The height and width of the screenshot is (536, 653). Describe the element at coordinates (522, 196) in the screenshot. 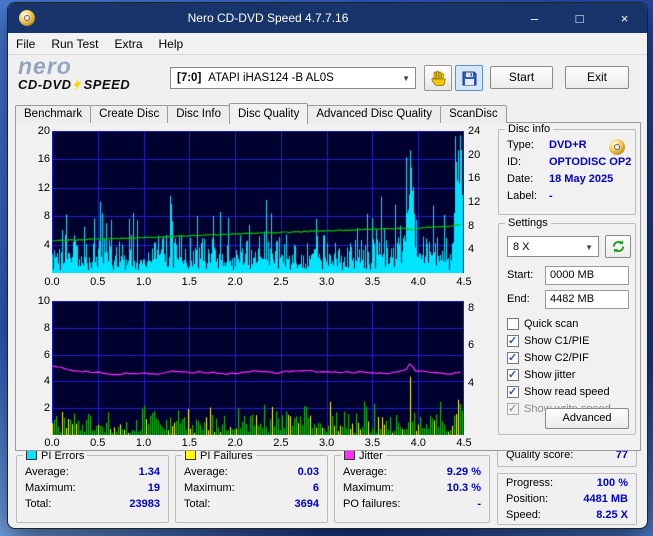

I see `disc-label-label: Label:` at that location.